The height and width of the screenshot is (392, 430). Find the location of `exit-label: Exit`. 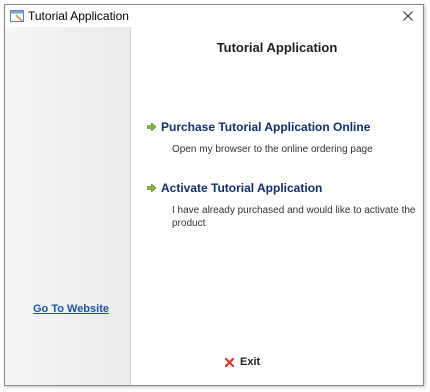

exit-label: Exit is located at coordinates (250, 362).